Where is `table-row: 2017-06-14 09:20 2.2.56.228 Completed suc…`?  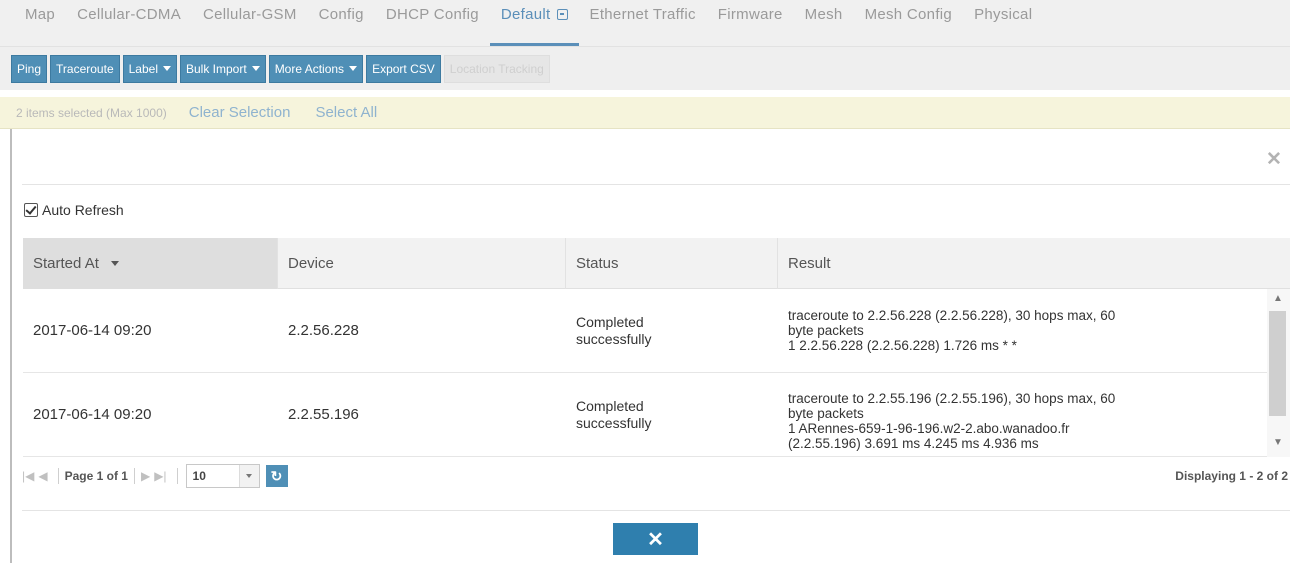 table-row: 2017-06-14 09:20 2.2.56.228 Completed suc… is located at coordinates (645, 331).